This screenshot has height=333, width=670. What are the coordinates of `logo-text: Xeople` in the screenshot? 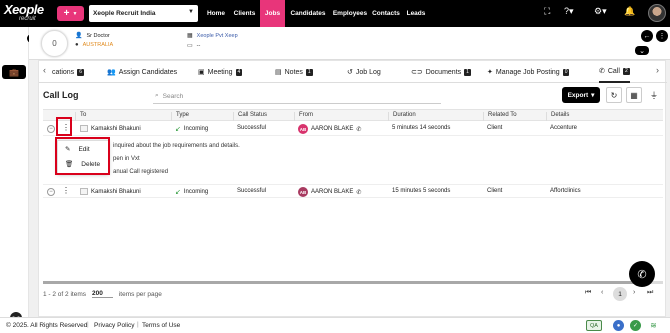 It's located at (24, 9).